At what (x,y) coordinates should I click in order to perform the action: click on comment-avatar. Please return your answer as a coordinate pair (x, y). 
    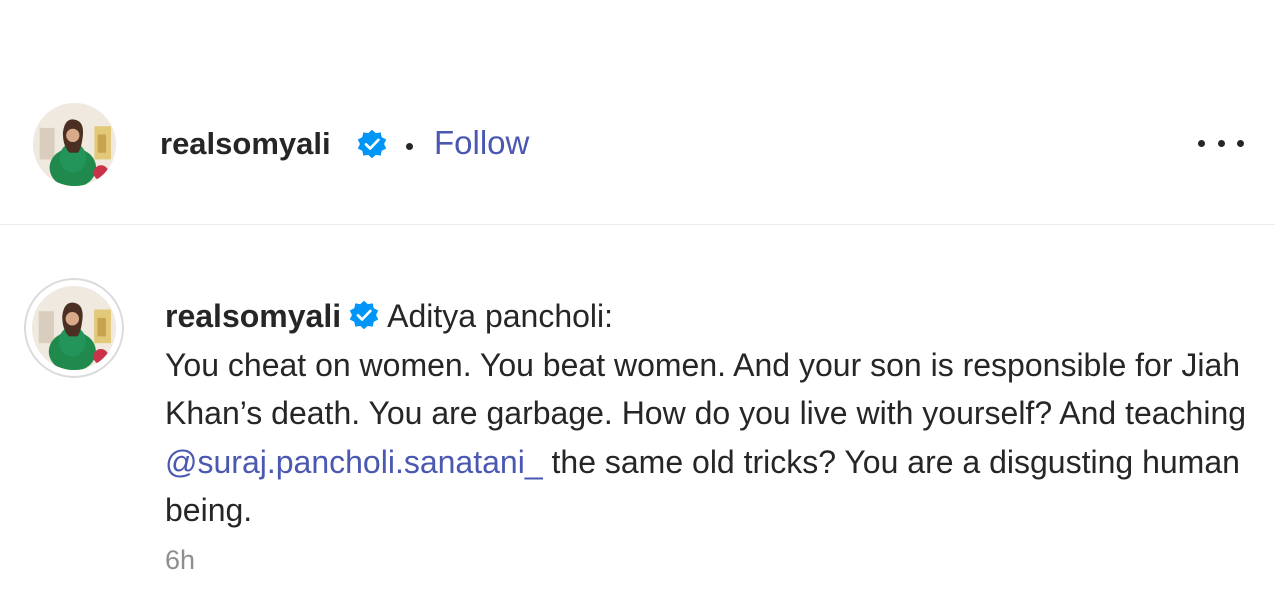
    Looking at the image, I should click on (74, 328).